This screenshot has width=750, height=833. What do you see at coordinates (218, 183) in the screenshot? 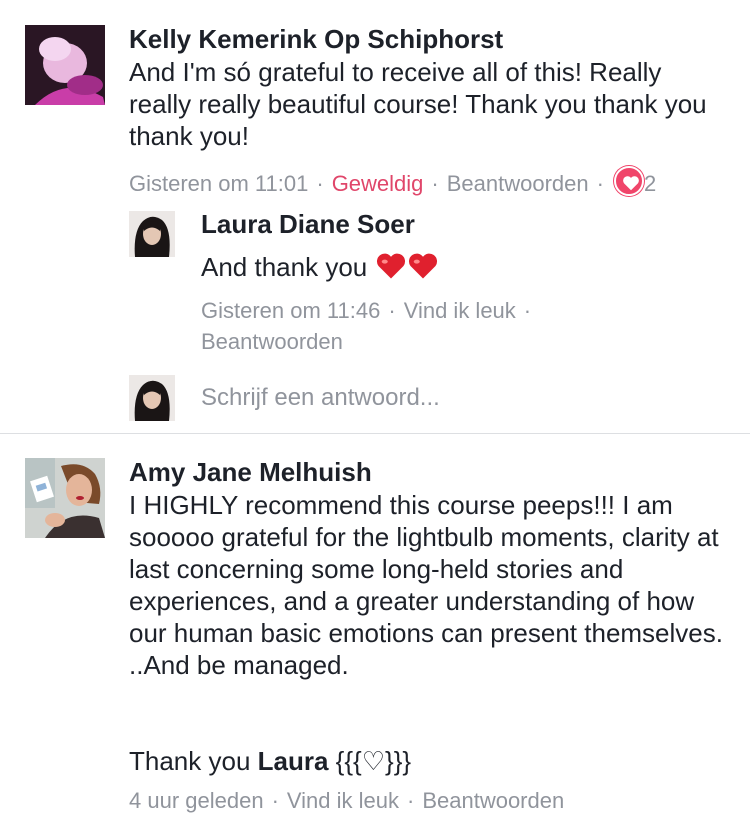
I see `comment-timestamp: Gisteren om 11:01` at bounding box center [218, 183].